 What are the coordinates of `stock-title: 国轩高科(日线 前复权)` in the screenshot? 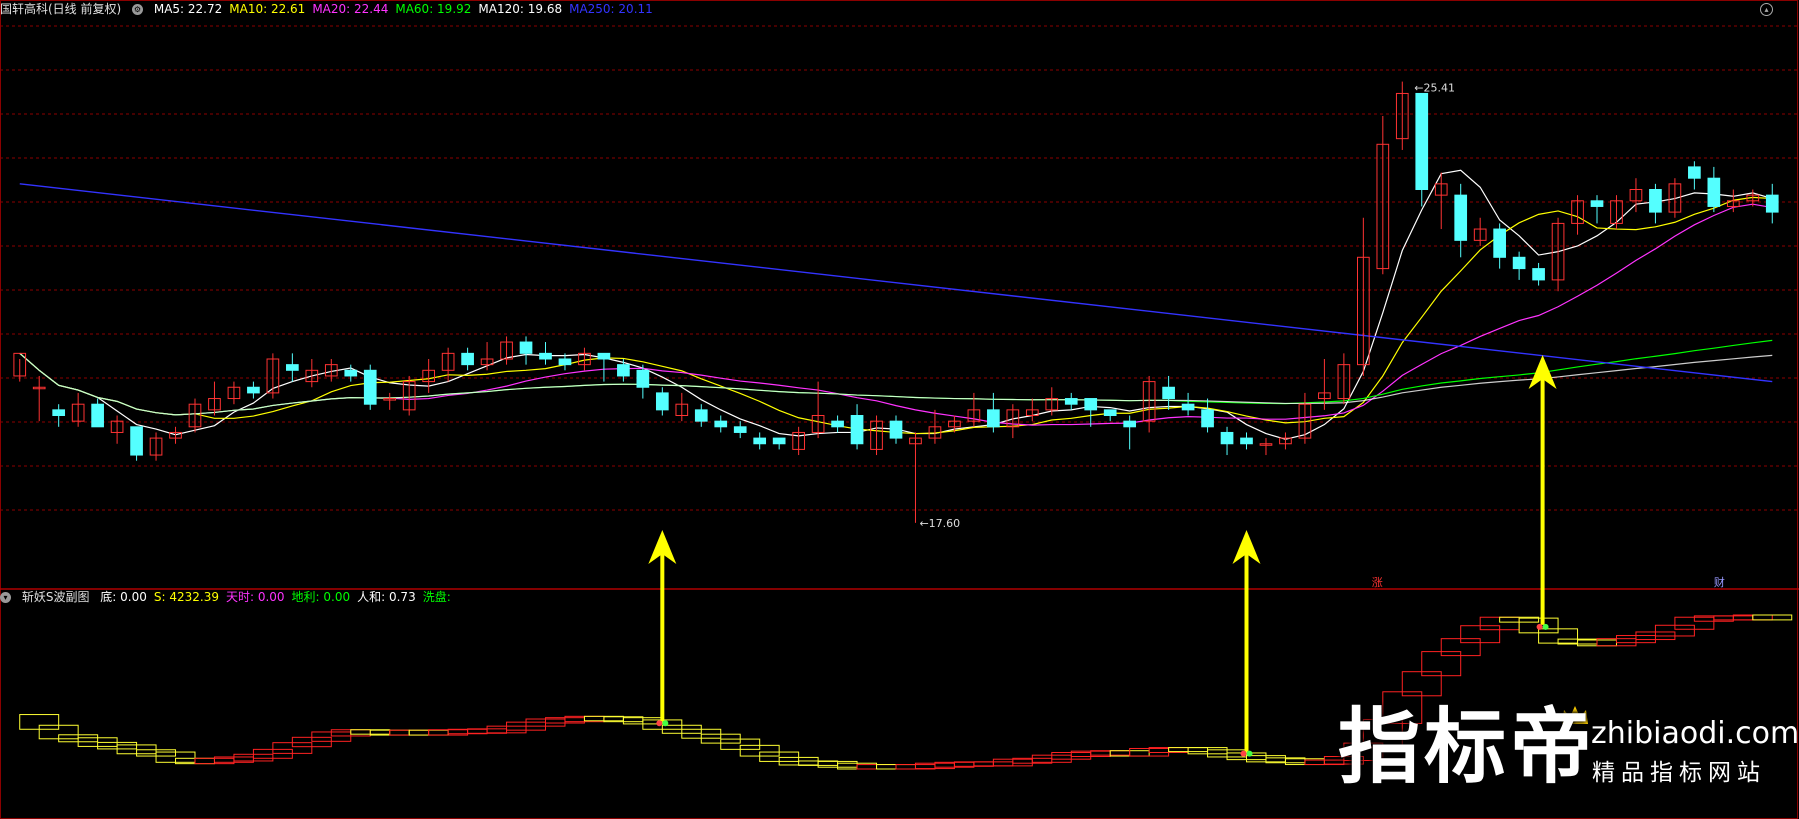 It's located at (61, 9).